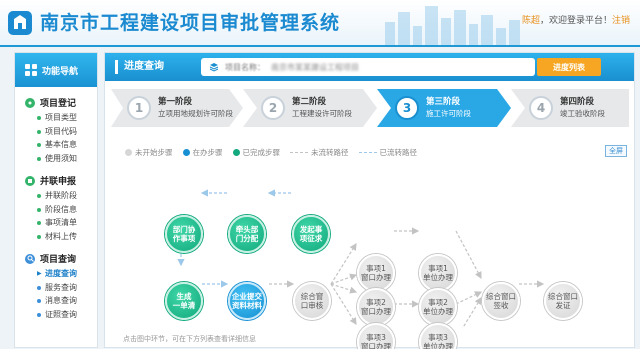  Describe the element at coordinates (376, 307) in the screenshot. I see `flow-node-window-2: 事项2 窗口办理` at that location.